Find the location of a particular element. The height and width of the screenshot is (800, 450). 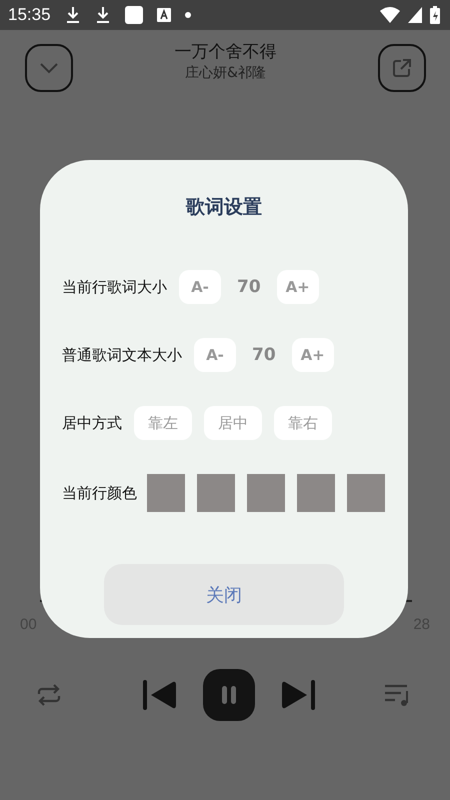

close-button: 关闭 is located at coordinates (224, 594).